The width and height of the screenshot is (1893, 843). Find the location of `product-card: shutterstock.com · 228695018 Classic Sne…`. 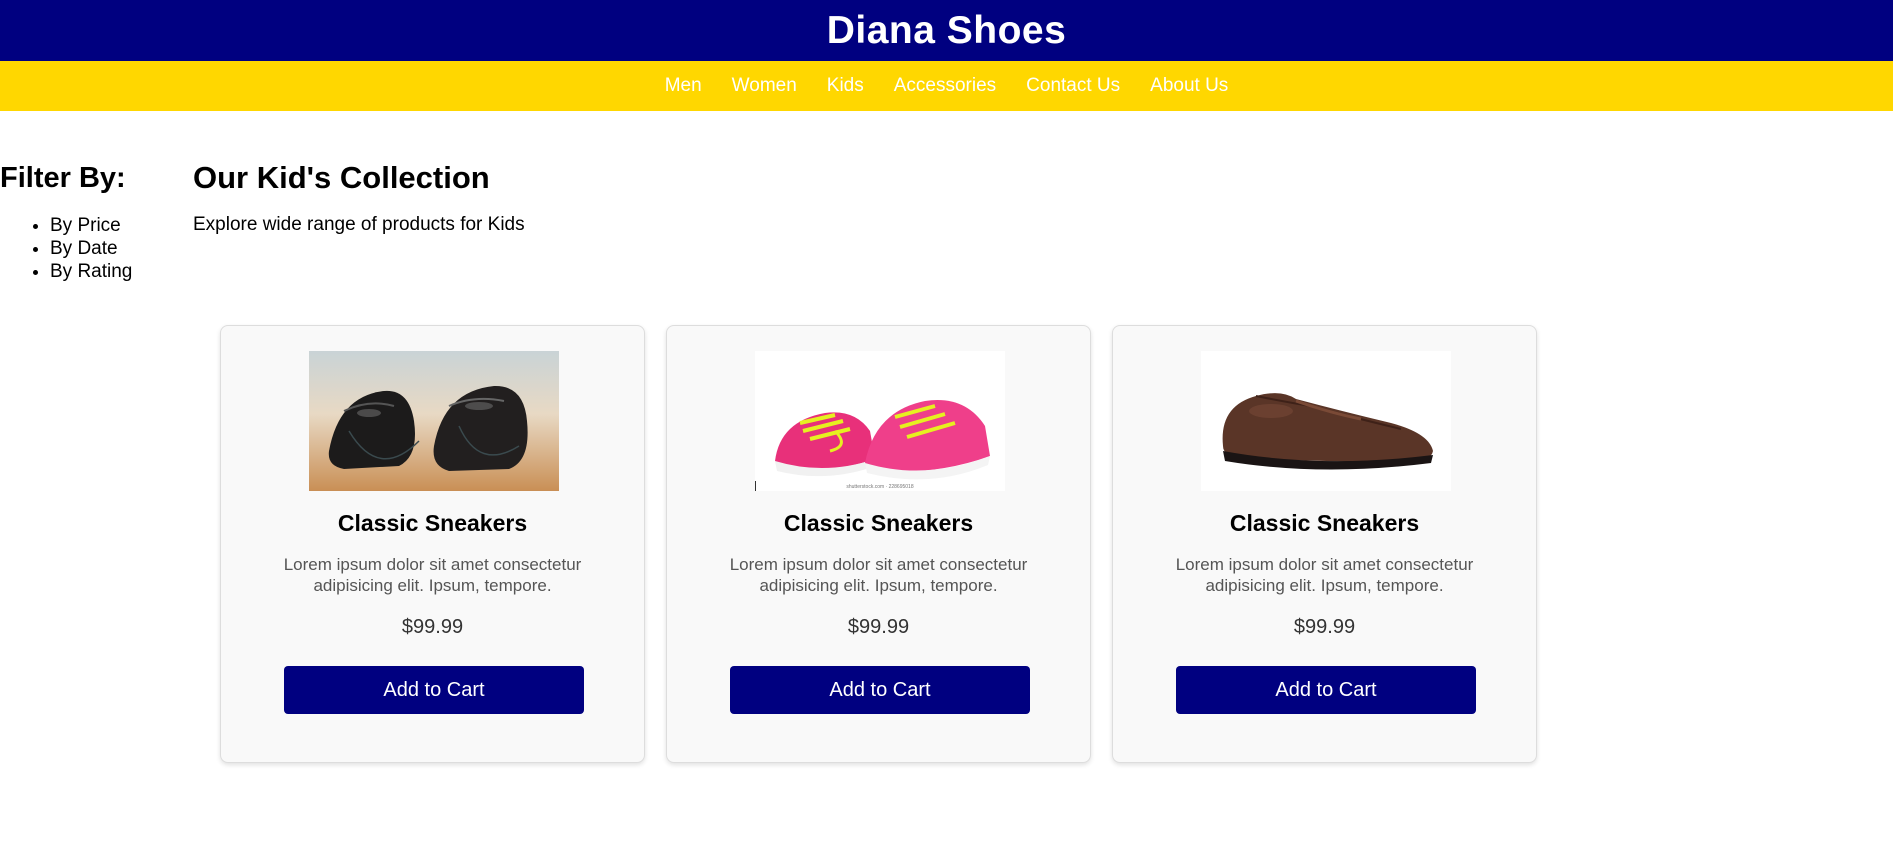

product-card: shutterstock.com · 228695018 Classic Sne… is located at coordinates (878, 544).